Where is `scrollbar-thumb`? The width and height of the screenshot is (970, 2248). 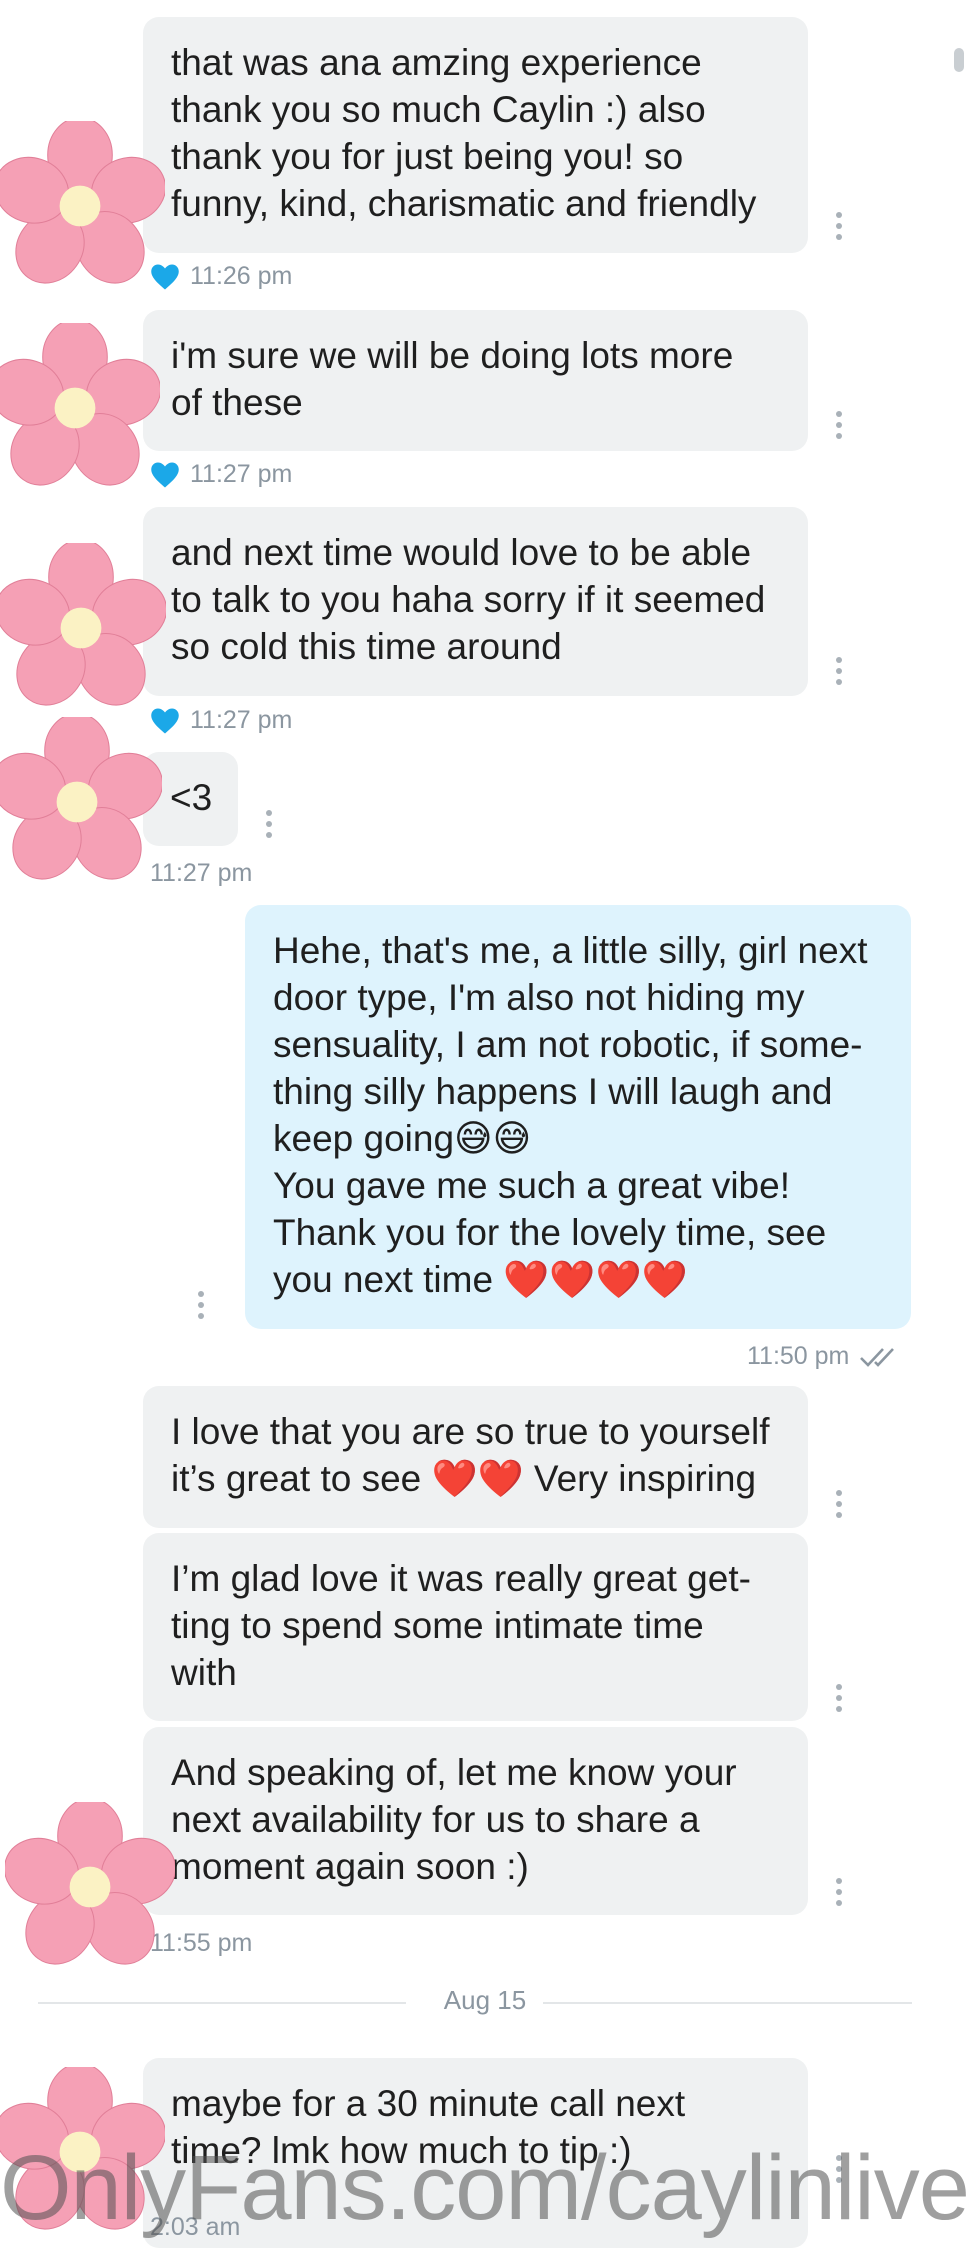 scrollbar-thumb is located at coordinates (959, 60).